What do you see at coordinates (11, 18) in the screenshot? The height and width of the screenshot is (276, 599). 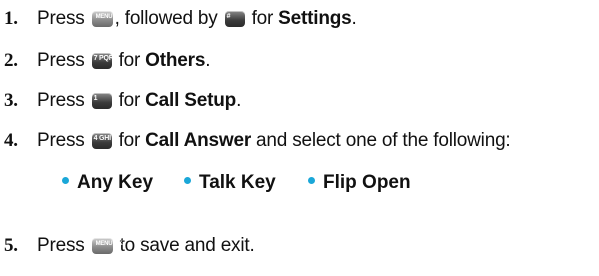 I see `step-number: 1.` at bounding box center [11, 18].